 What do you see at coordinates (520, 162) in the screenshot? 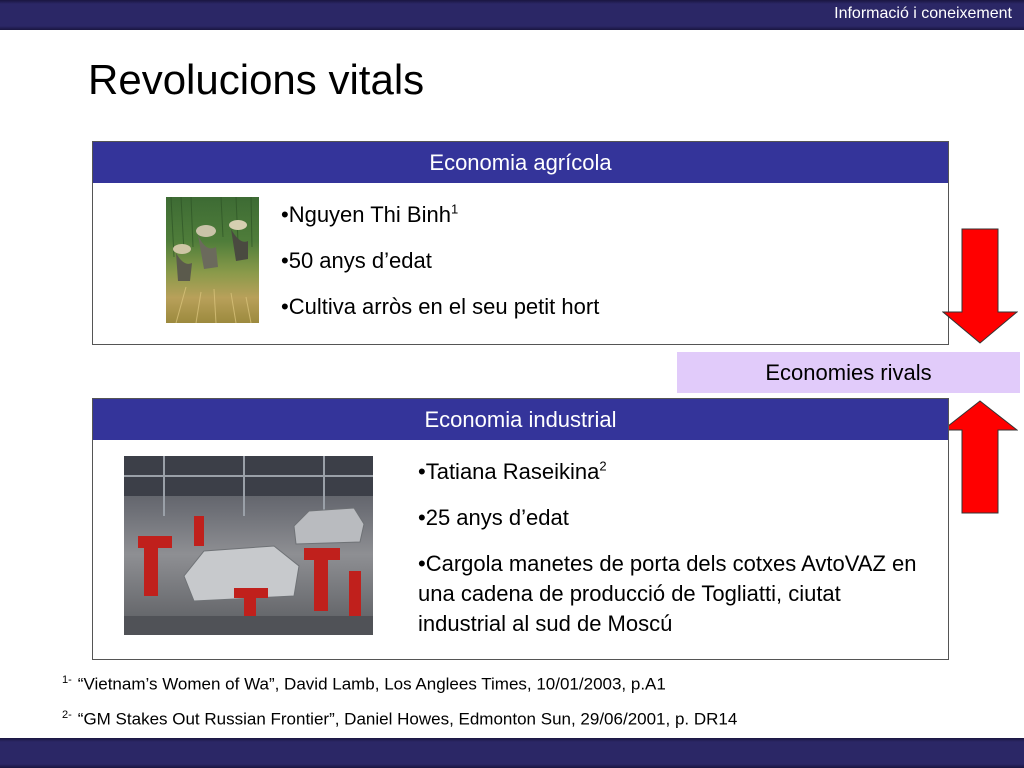
I see `agricultural-panel-heading: Economia agrícola` at bounding box center [520, 162].